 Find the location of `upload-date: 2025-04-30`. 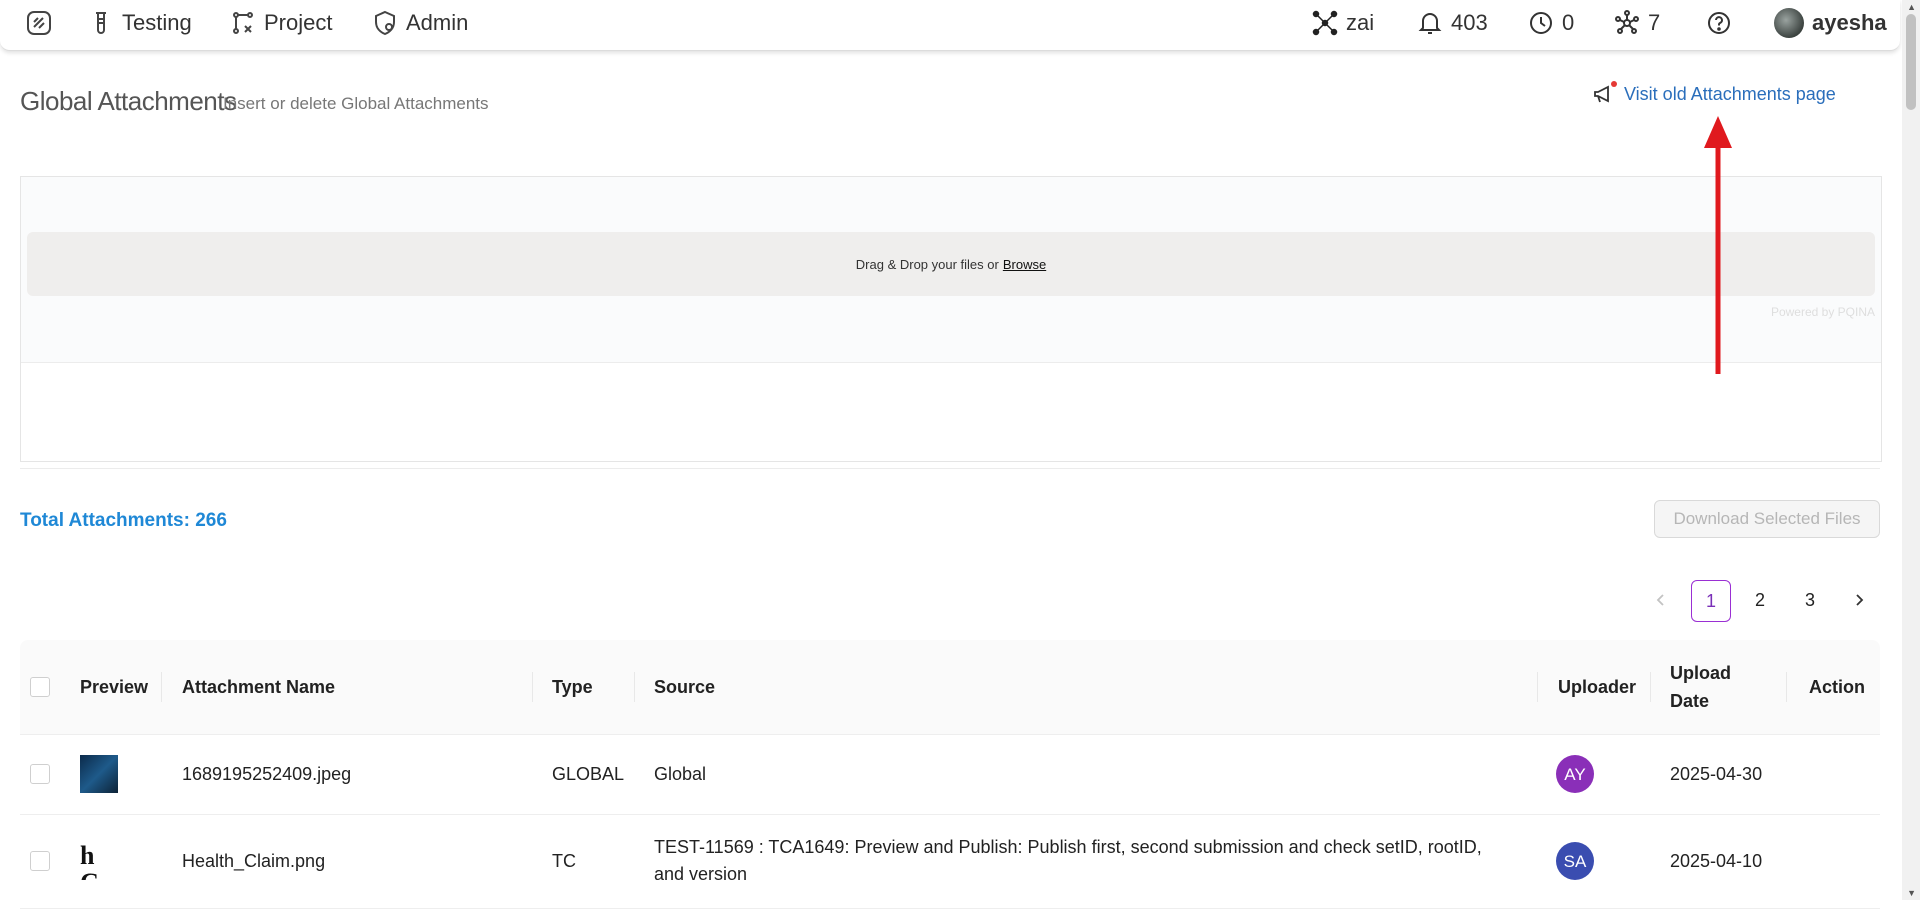

upload-date: 2025-04-30 is located at coordinates (1716, 773).